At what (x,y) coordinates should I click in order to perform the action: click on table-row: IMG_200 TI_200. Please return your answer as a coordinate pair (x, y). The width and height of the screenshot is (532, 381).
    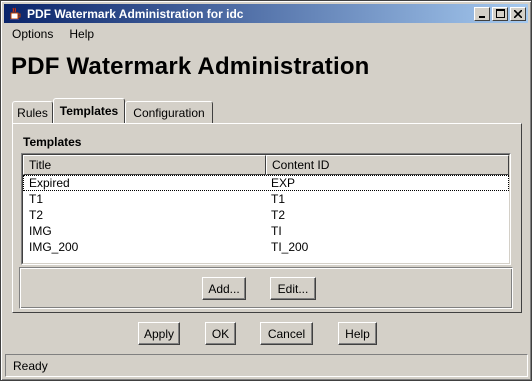
    Looking at the image, I should click on (266, 247).